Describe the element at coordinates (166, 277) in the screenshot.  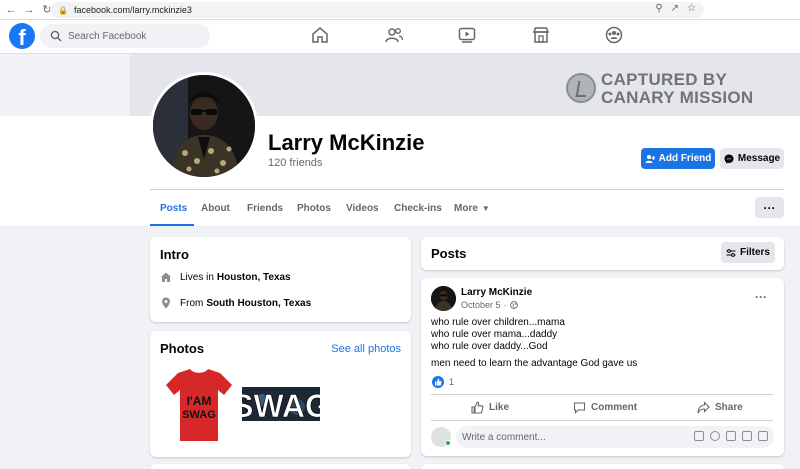
I see `home-icon` at that location.